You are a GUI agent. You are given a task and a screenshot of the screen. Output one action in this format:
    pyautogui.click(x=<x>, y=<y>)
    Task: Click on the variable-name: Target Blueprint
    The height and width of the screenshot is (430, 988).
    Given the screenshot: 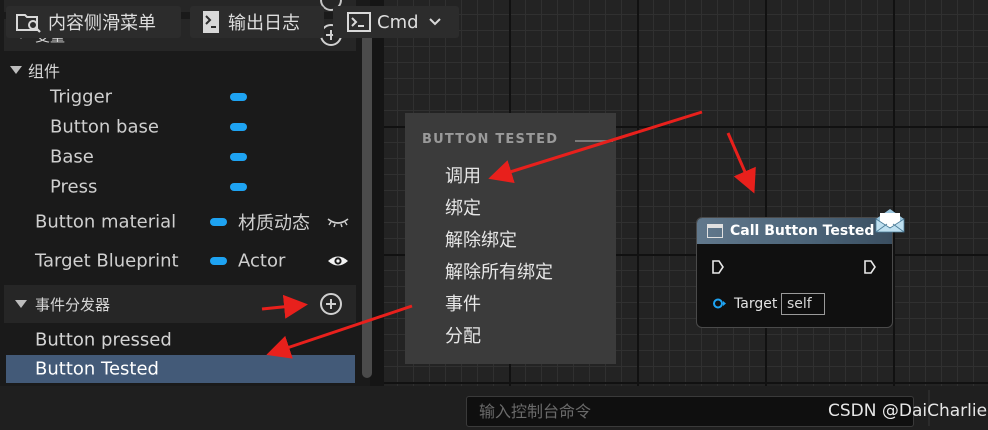 What is the action you would take?
    pyautogui.click(x=107, y=261)
    